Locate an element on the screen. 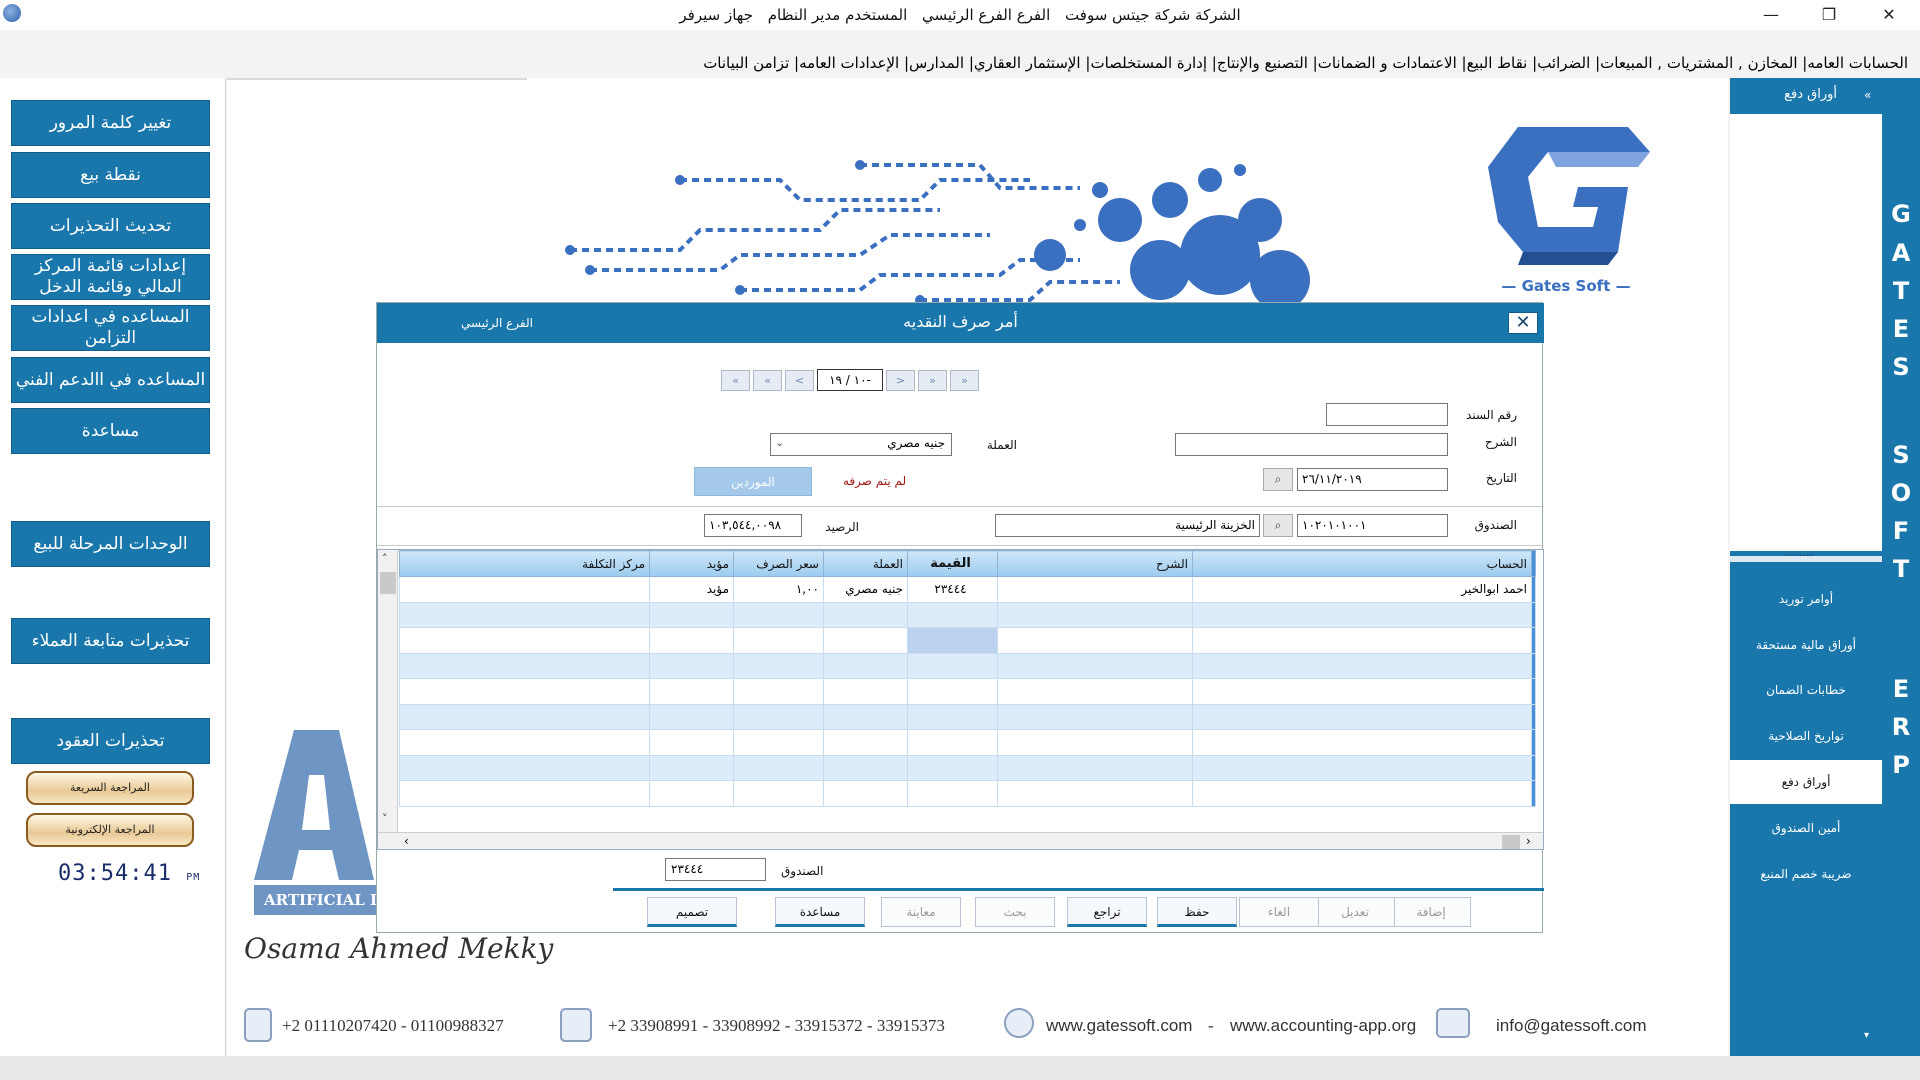 Image resolution: width=1920 pixels, height=1080 pixels. contract-alerts-button: تحذيرات العقود is located at coordinates (110, 741).